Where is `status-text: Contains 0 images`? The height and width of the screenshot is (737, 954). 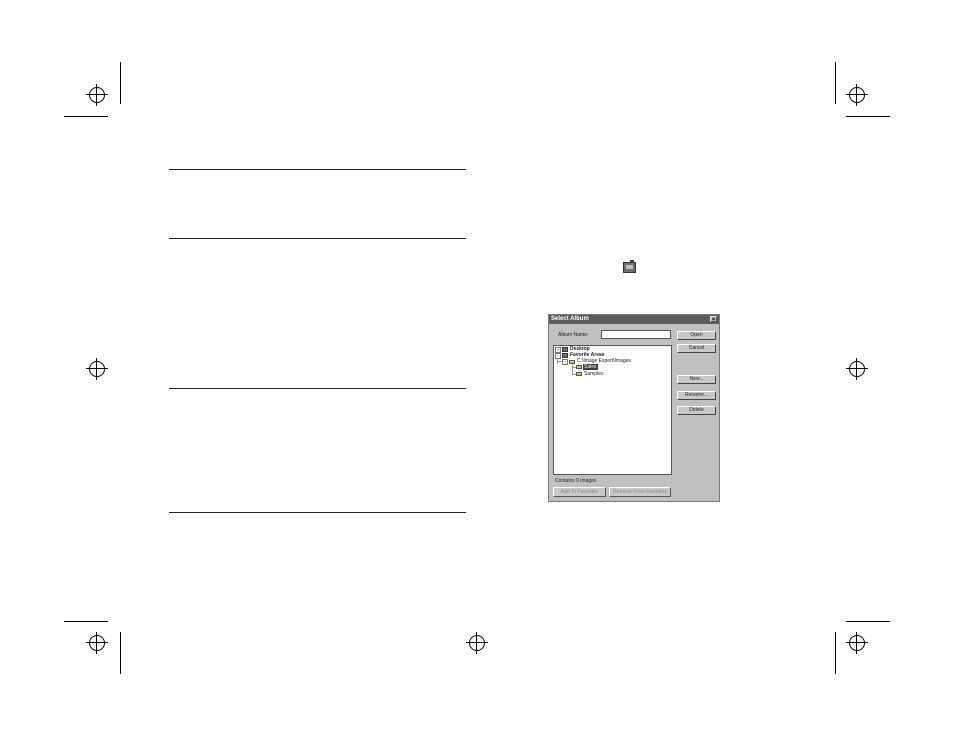 status-text: Contains 0 images is located at coordinates (576, 481).